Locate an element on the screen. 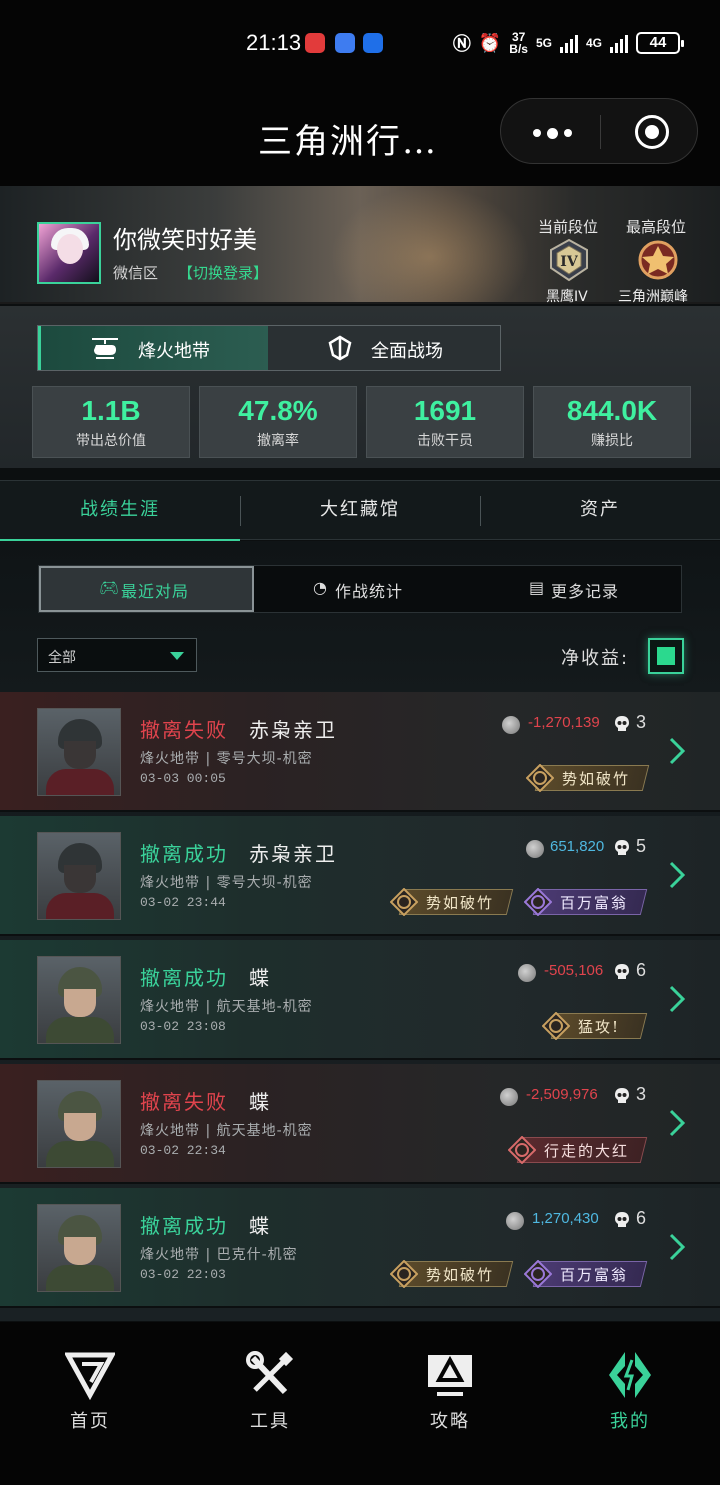  achievement-badge: 百万富翁 is located at coordinates (584, 1274).